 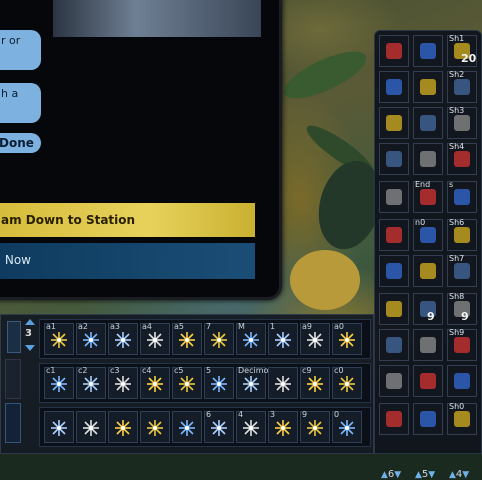 I want to click on shortcut-label: Sh9, so click(x=457, y=332).